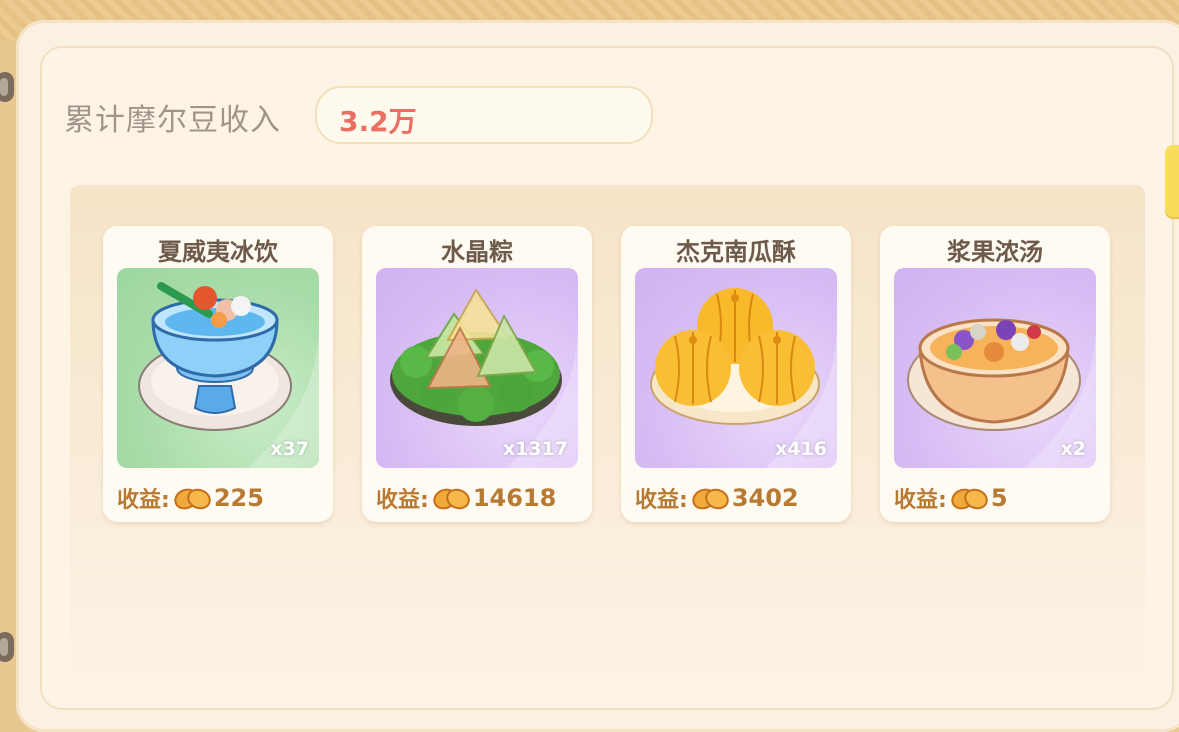 This screenshot has width=1179, height=732. I want to click on item-card-berry-soup: 浆果浓汤 x2 收益: 5, so click(995, 374).